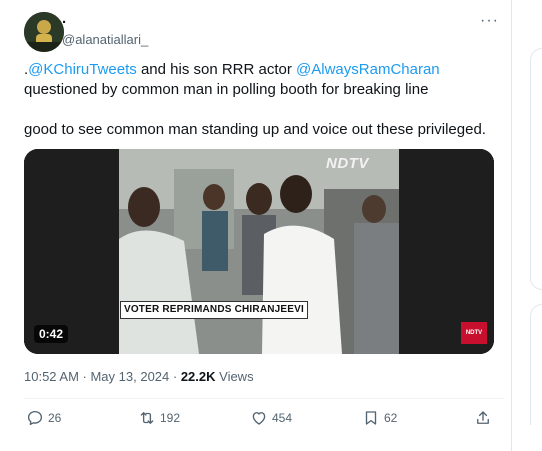  Describe the element at coordinates (259, 418) in the screenshot. I see `heart-icon` at that location.